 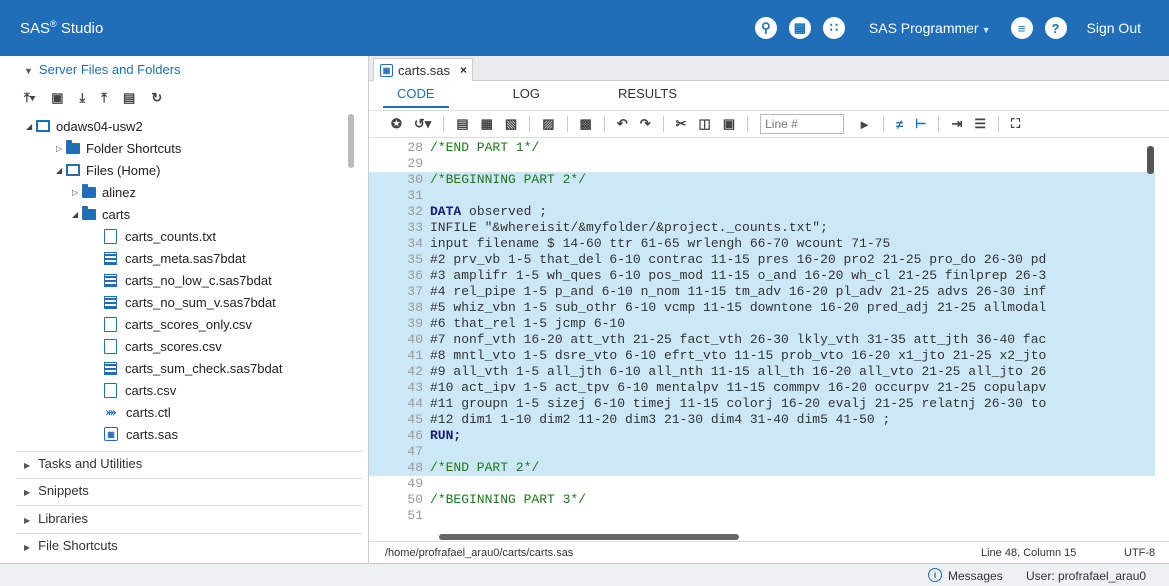 What do you see at coordinates (508, 499) in the screenshot?
I see `code-text: /*BEGINNING PART 3*/` at bounding box center [508, 499].